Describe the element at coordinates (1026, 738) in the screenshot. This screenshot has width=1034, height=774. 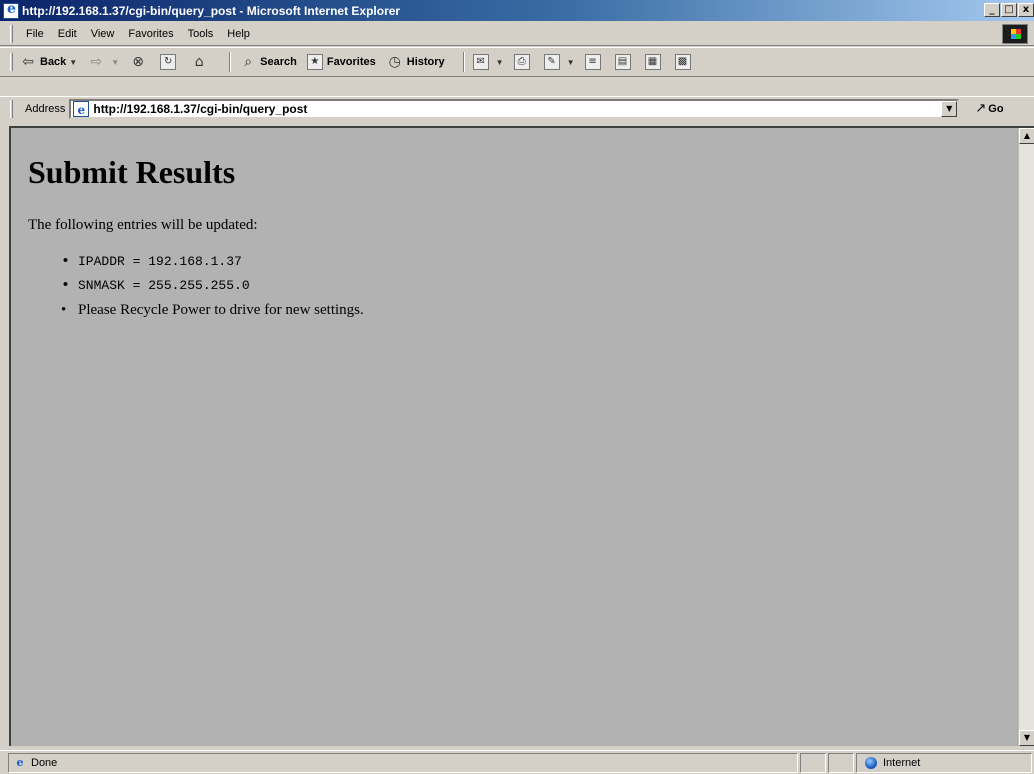
I see `scroll-down-button: ▼` at that location.